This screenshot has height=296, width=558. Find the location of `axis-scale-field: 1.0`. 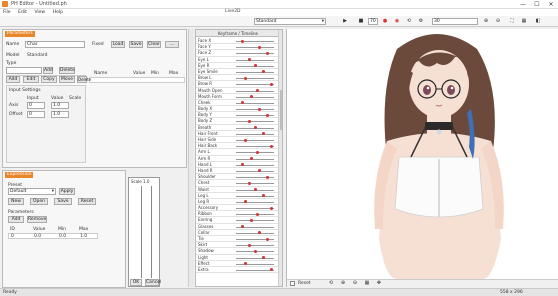

axis-scale-field: 1.0 is located at coordinates (60, 105).